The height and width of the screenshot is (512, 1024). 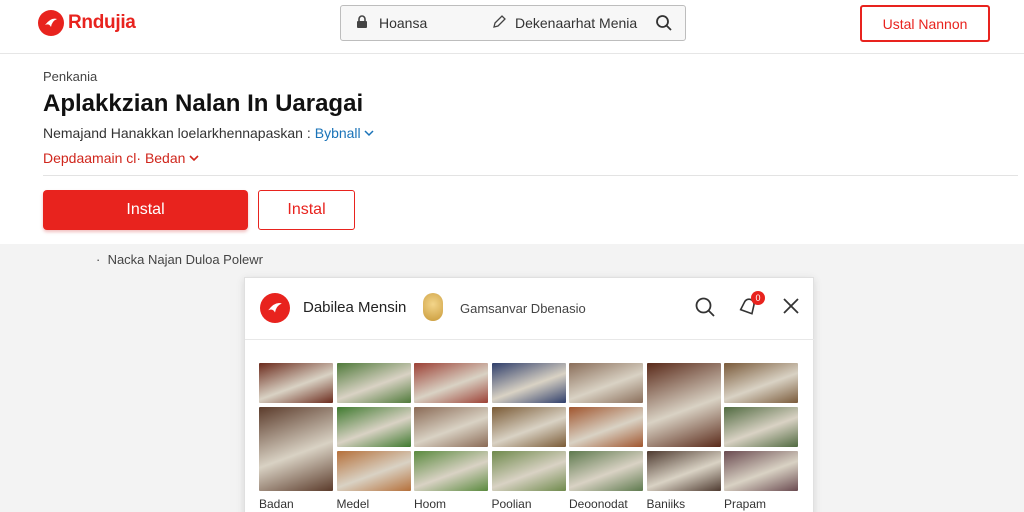 I want to click on developer-link-label: Depdaamain cl· Bedan, so click(x=114, y=158).